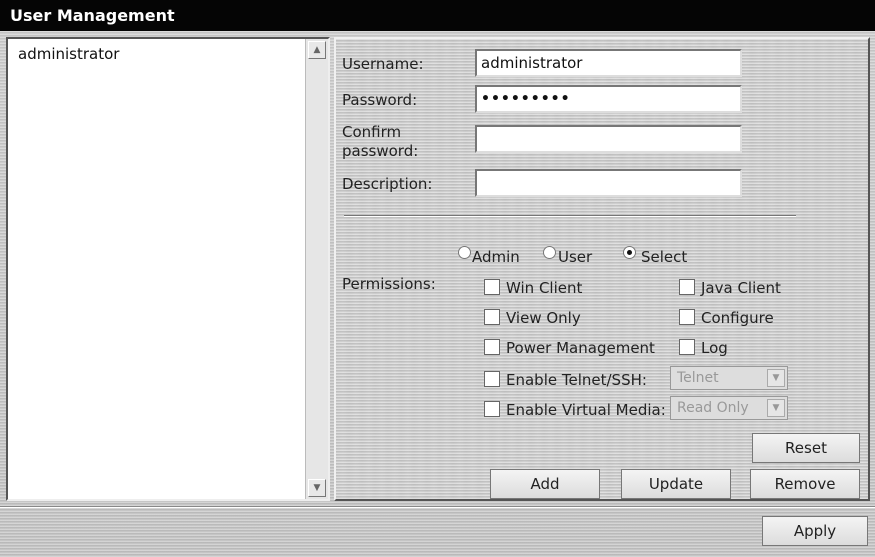 Image resolution: width=875 pixels, height=557 pixels. Describe the element at coordinates (741, 288) in the screenshot. I see `java-client-label: Java Client` at that location.